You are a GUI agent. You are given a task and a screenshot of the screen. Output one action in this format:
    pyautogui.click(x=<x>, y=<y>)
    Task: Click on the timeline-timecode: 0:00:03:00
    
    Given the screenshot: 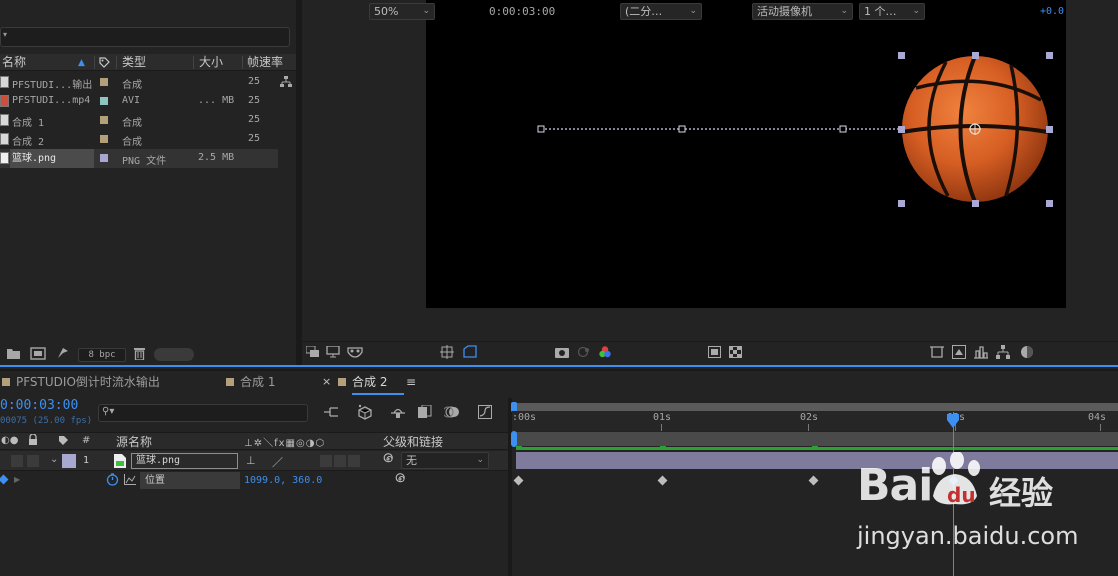 What is the action you would take?
    pyautogui.click(x=39, y=405)
    